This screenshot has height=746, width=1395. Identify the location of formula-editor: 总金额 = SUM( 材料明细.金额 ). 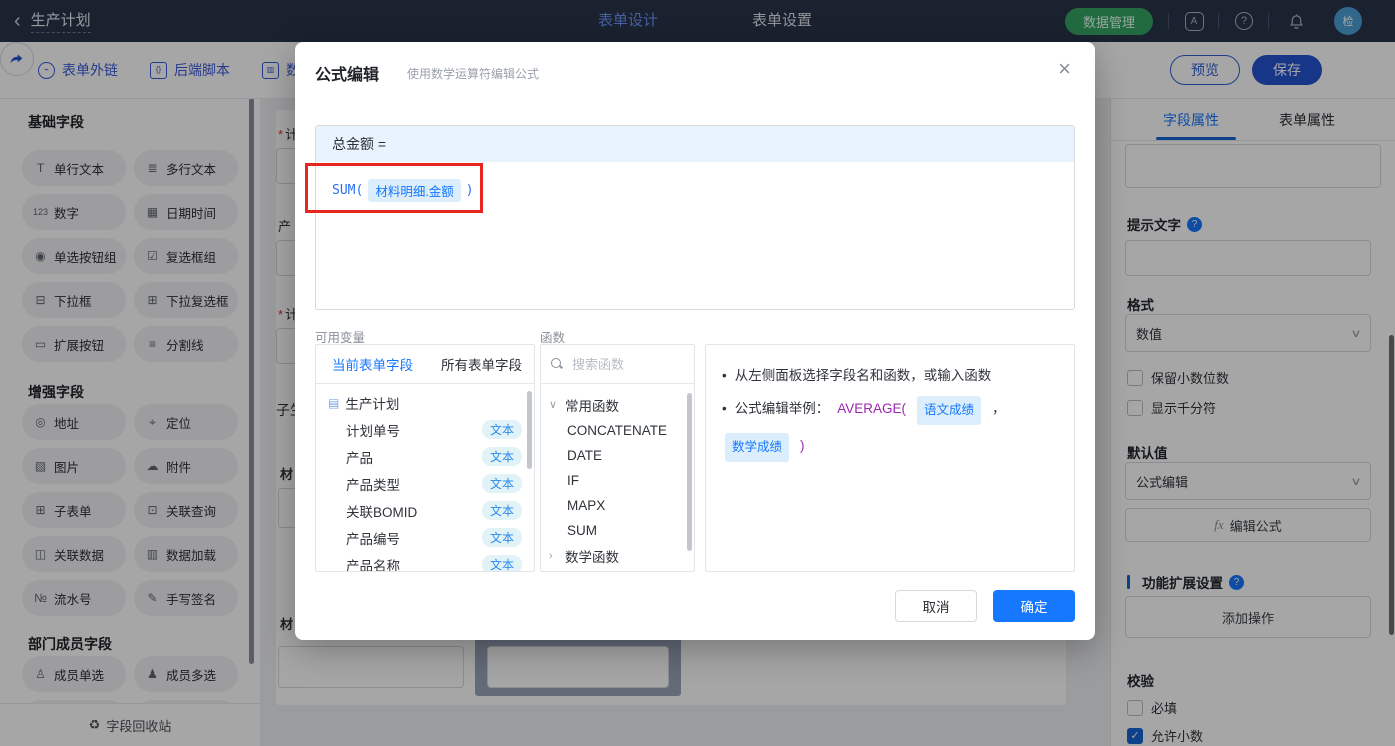
(695, 217).